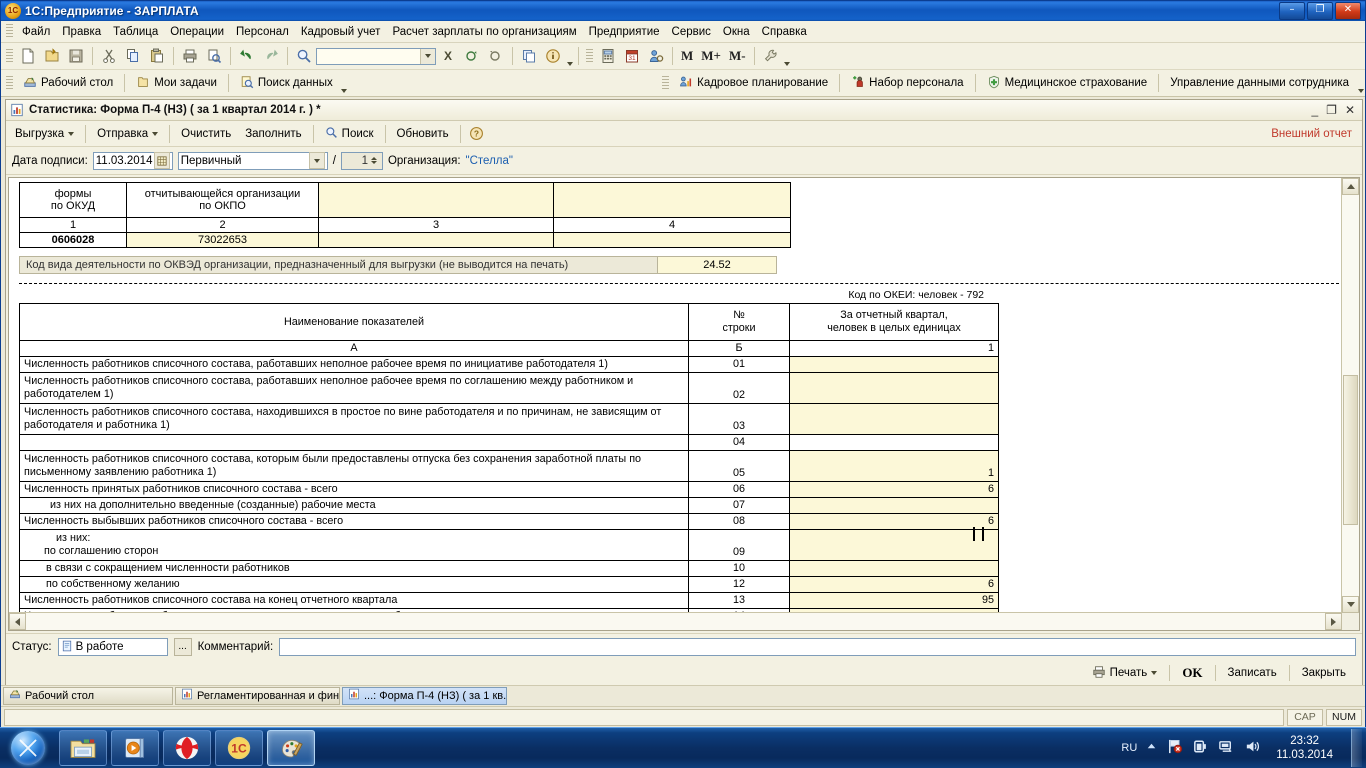 The width and height of the screenshot is (1366, 768). Describe the element at coordinates (1348, 11) in the screenshot. I see `close-button: ✕` at that location.